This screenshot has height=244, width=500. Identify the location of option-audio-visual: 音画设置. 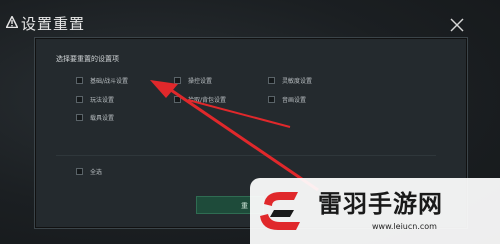
(287, 99).